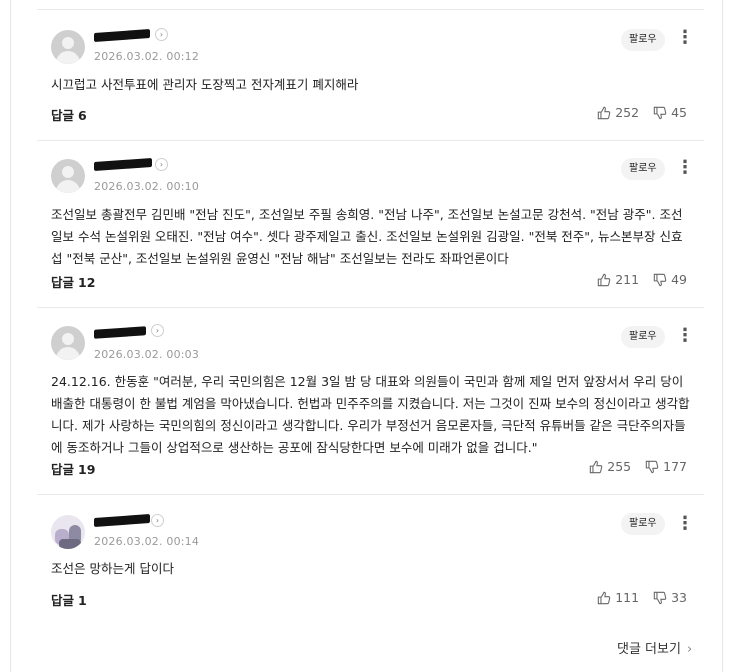 The image size is (741, 672). I want to click on dislike-button: 49, so click(670, 279).